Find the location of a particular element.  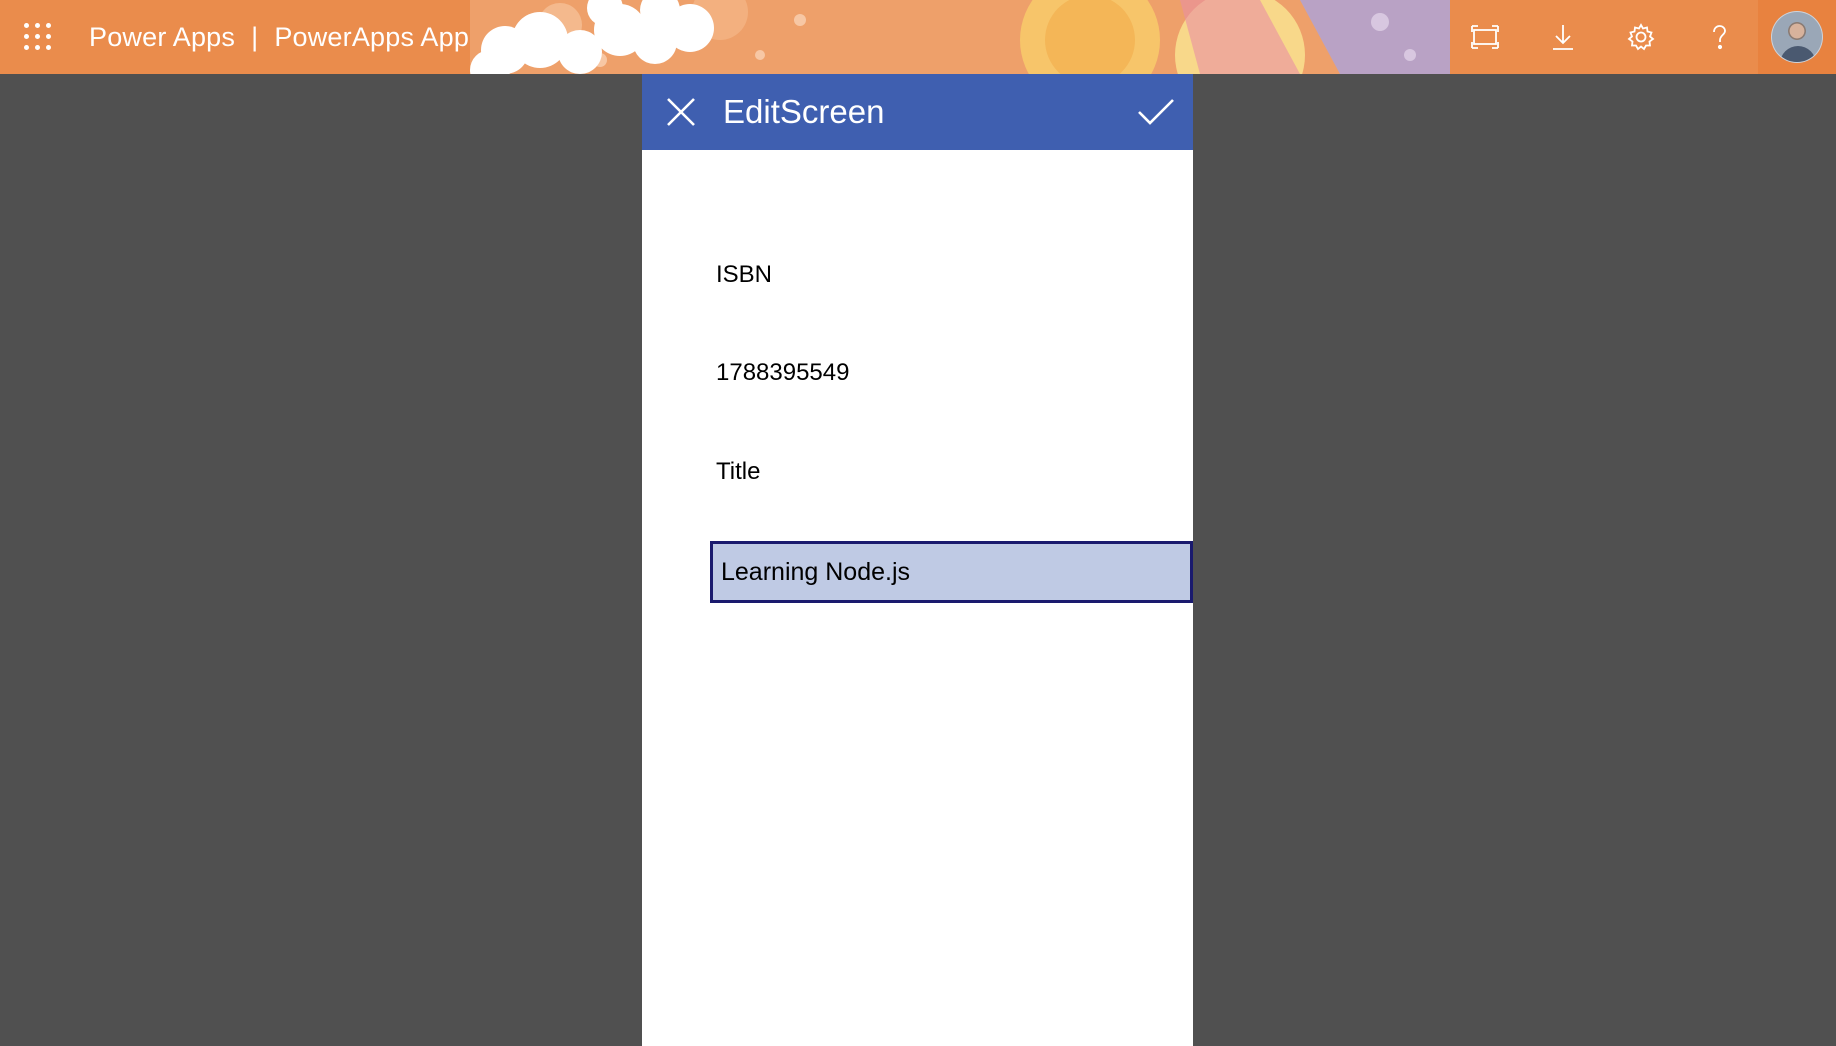

close-button is located at coordinates (681, 112).